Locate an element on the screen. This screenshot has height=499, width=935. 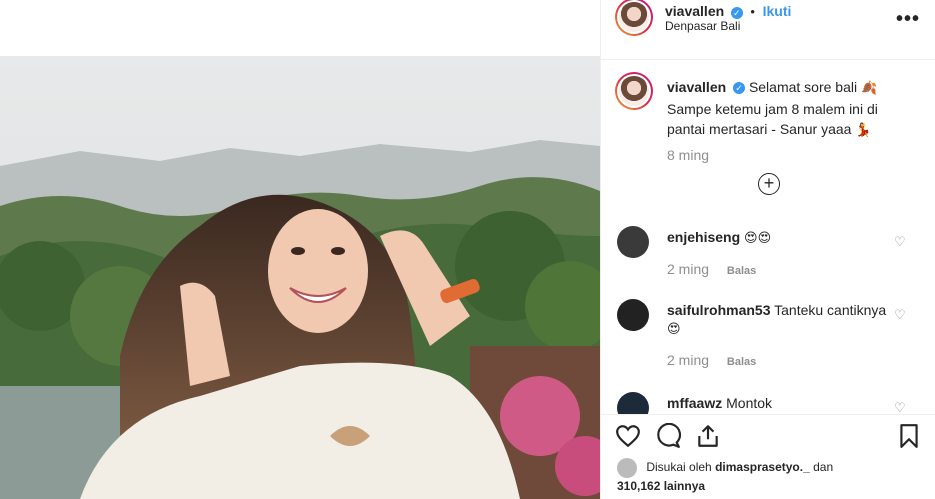
leaf-emoji-icon: 🍂 is located at coordinates (869, 88).